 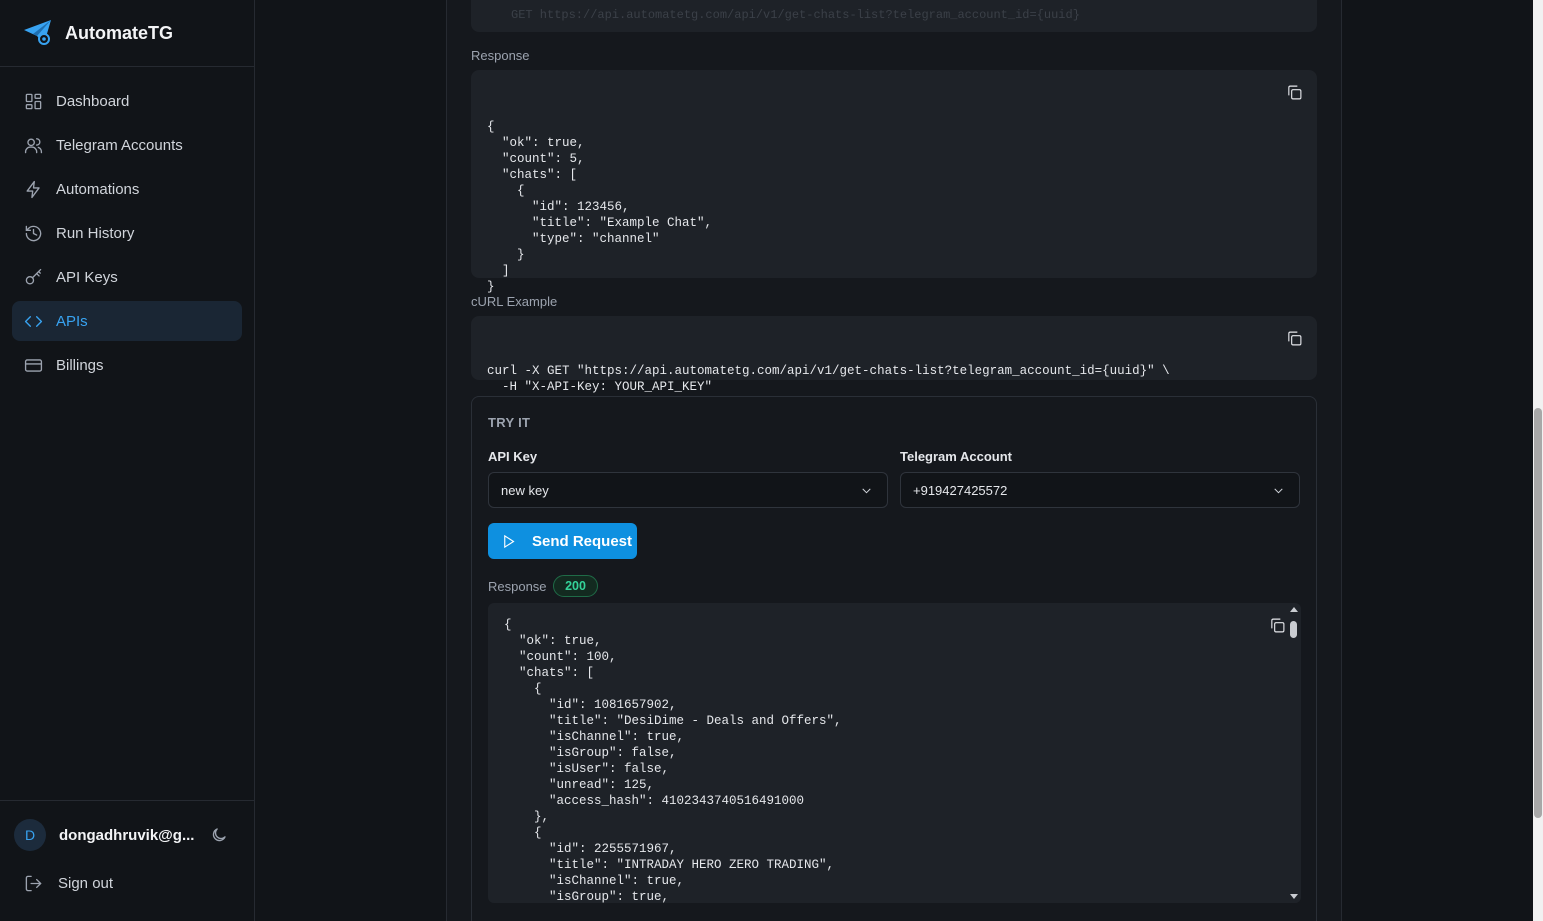 What do you see at coordinates (1538, 613) in the screenshot?
I see `page-scroll-thumb` at bounding box center [1538, 613].